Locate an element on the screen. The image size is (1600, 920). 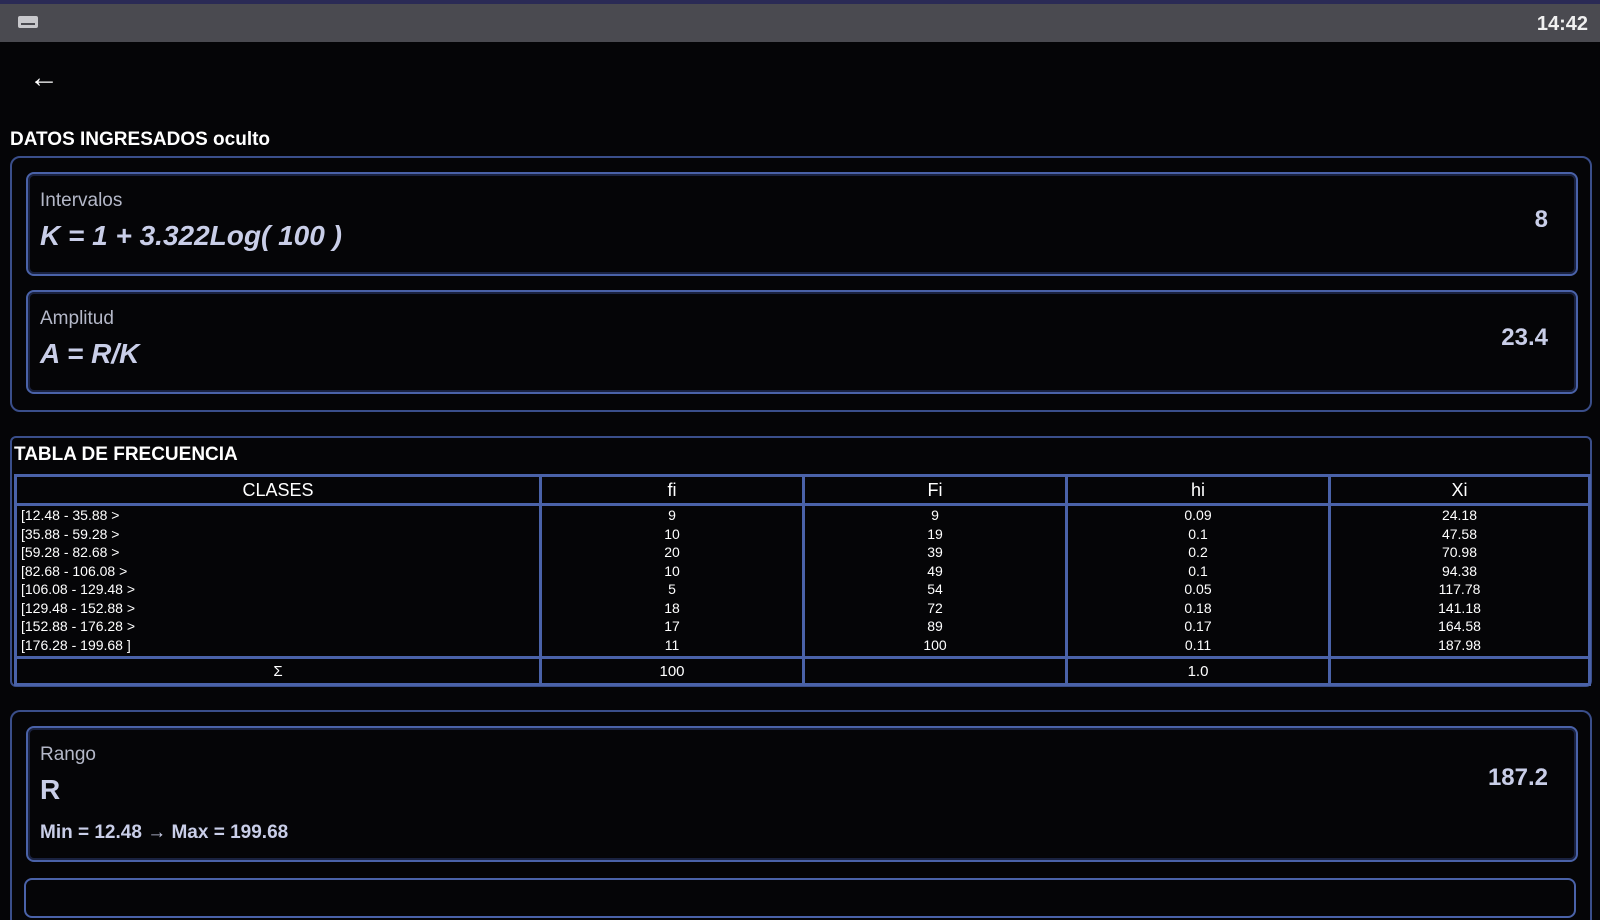
cell-xi: 187.98 is located at coordinates (1459, 646).